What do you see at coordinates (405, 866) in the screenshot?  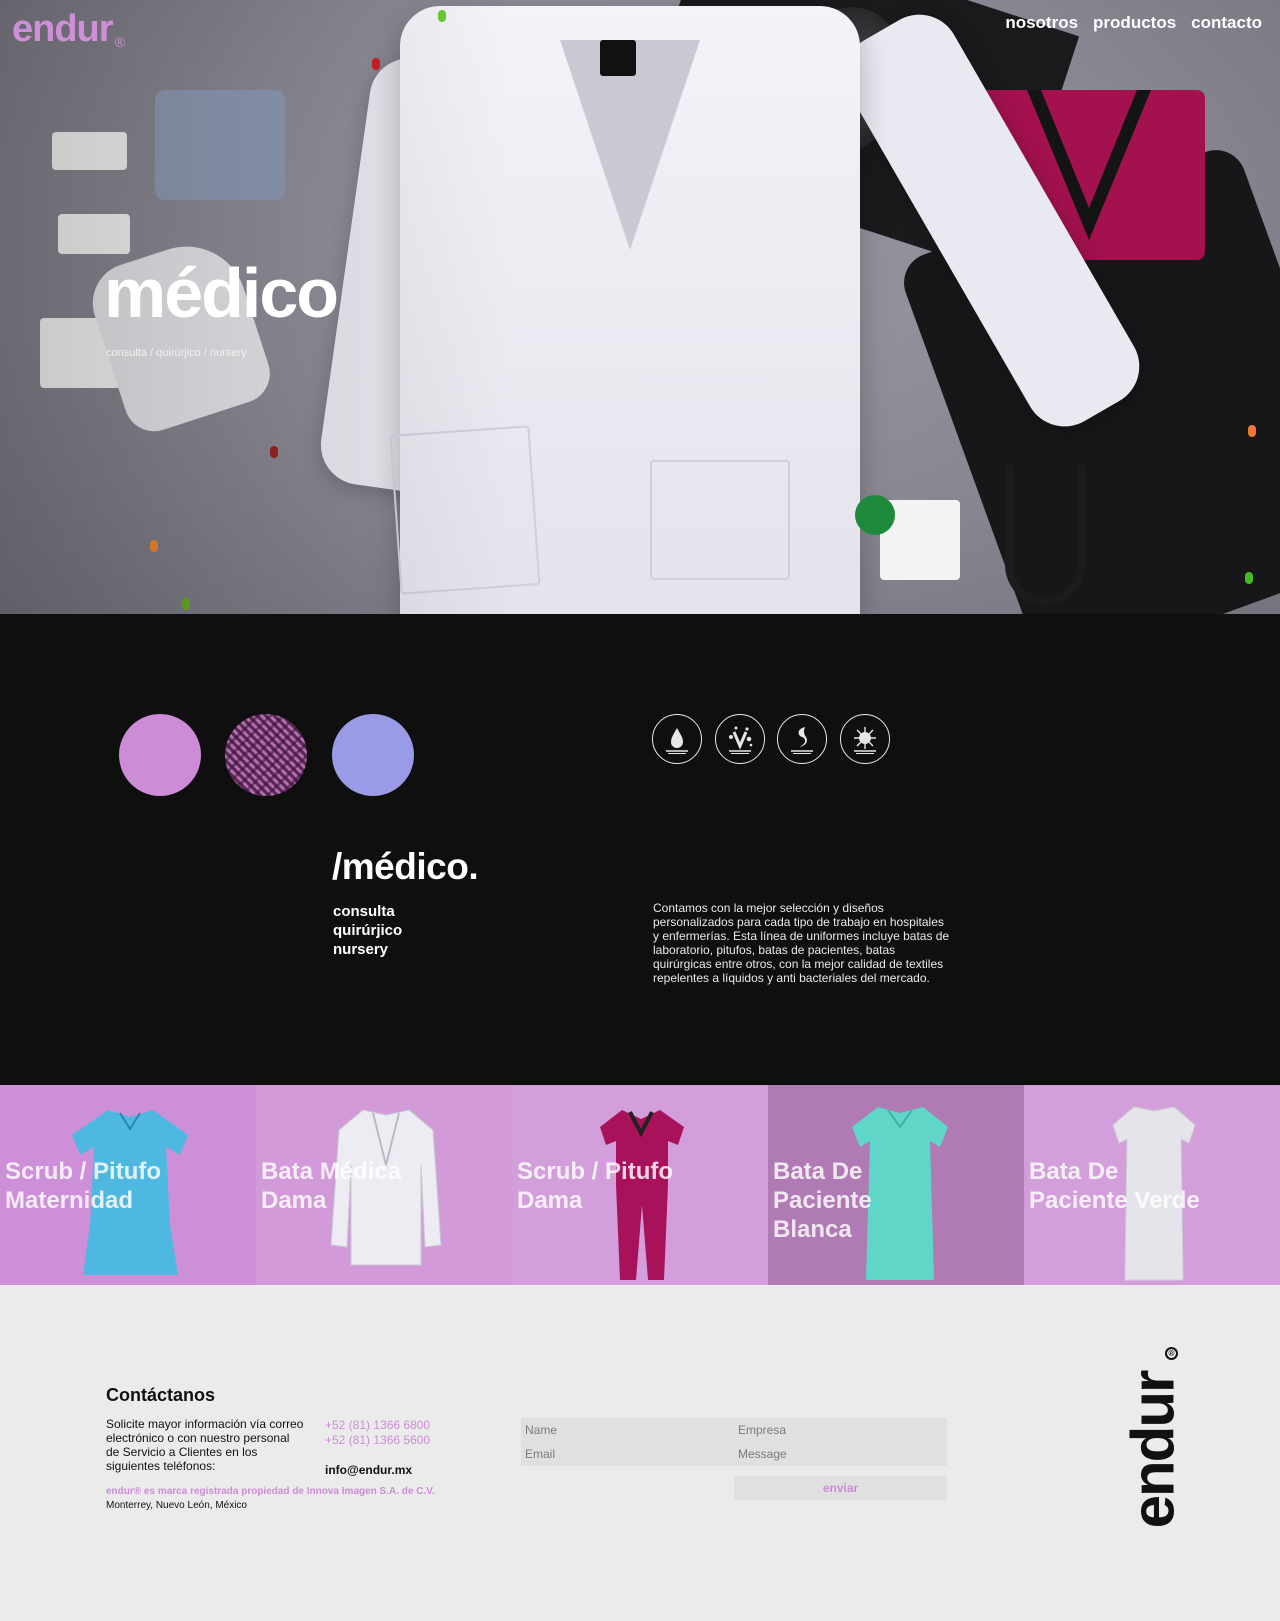 I see `section-title: /médico.` at bounding box center [405, 866].